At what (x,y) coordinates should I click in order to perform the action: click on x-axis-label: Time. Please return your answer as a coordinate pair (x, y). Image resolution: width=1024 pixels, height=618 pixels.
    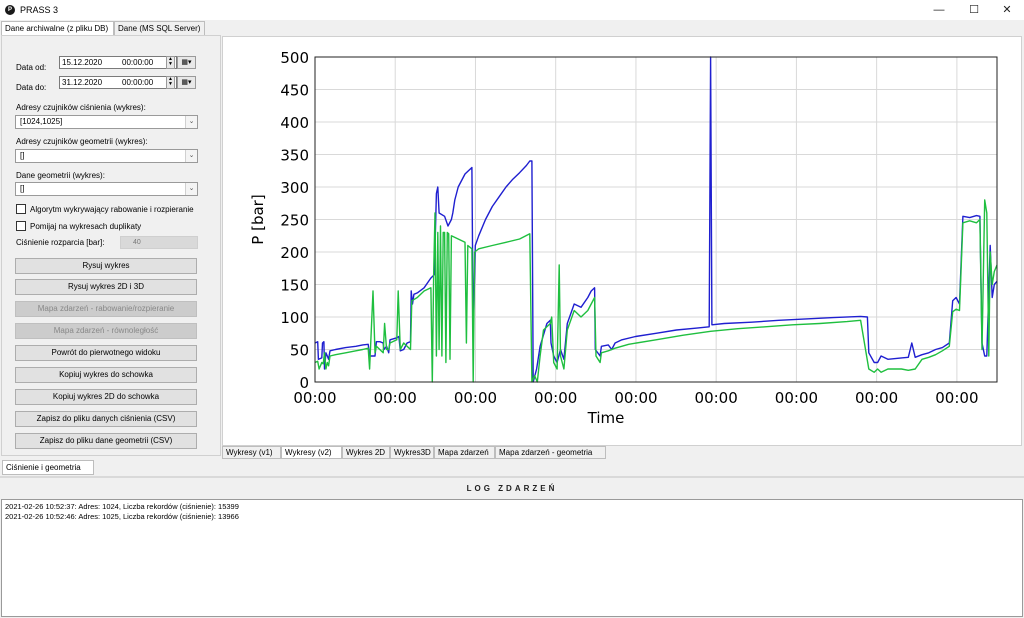
    Looking at the image, I should click on (606, 418).